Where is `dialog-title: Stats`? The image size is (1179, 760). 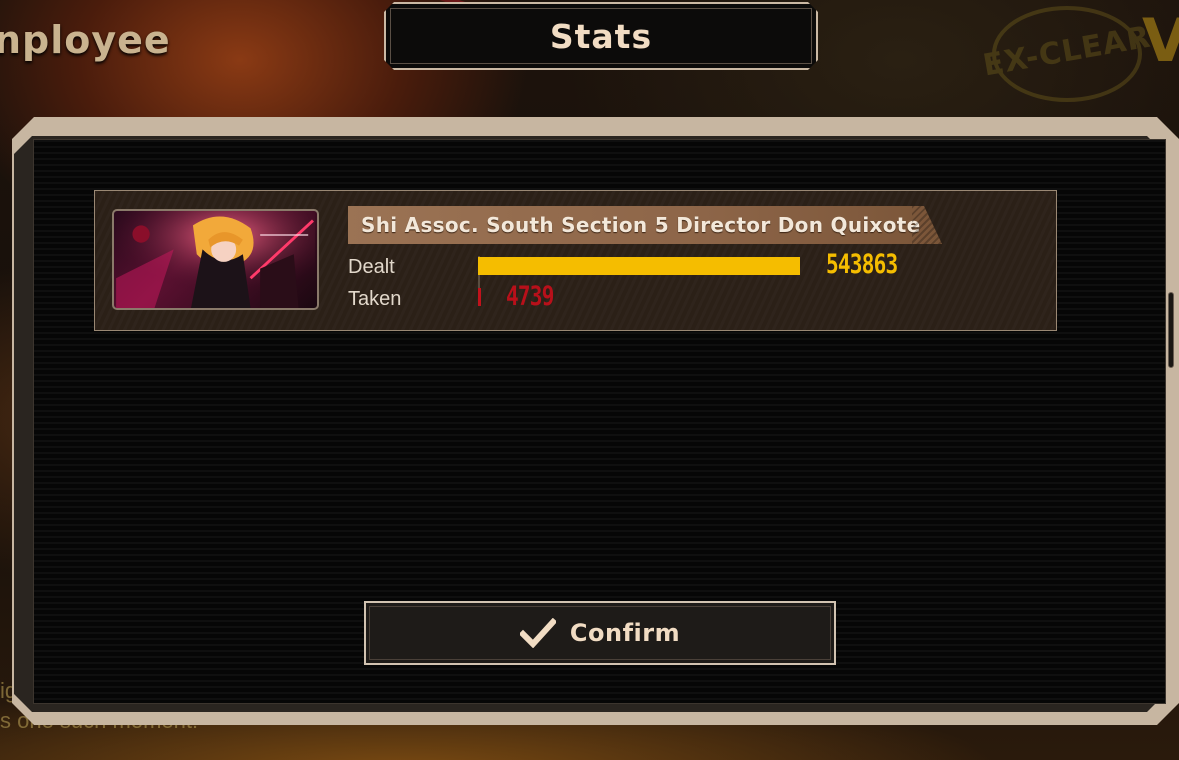 dialog-title: Stats is located at coordinates (601, 36).